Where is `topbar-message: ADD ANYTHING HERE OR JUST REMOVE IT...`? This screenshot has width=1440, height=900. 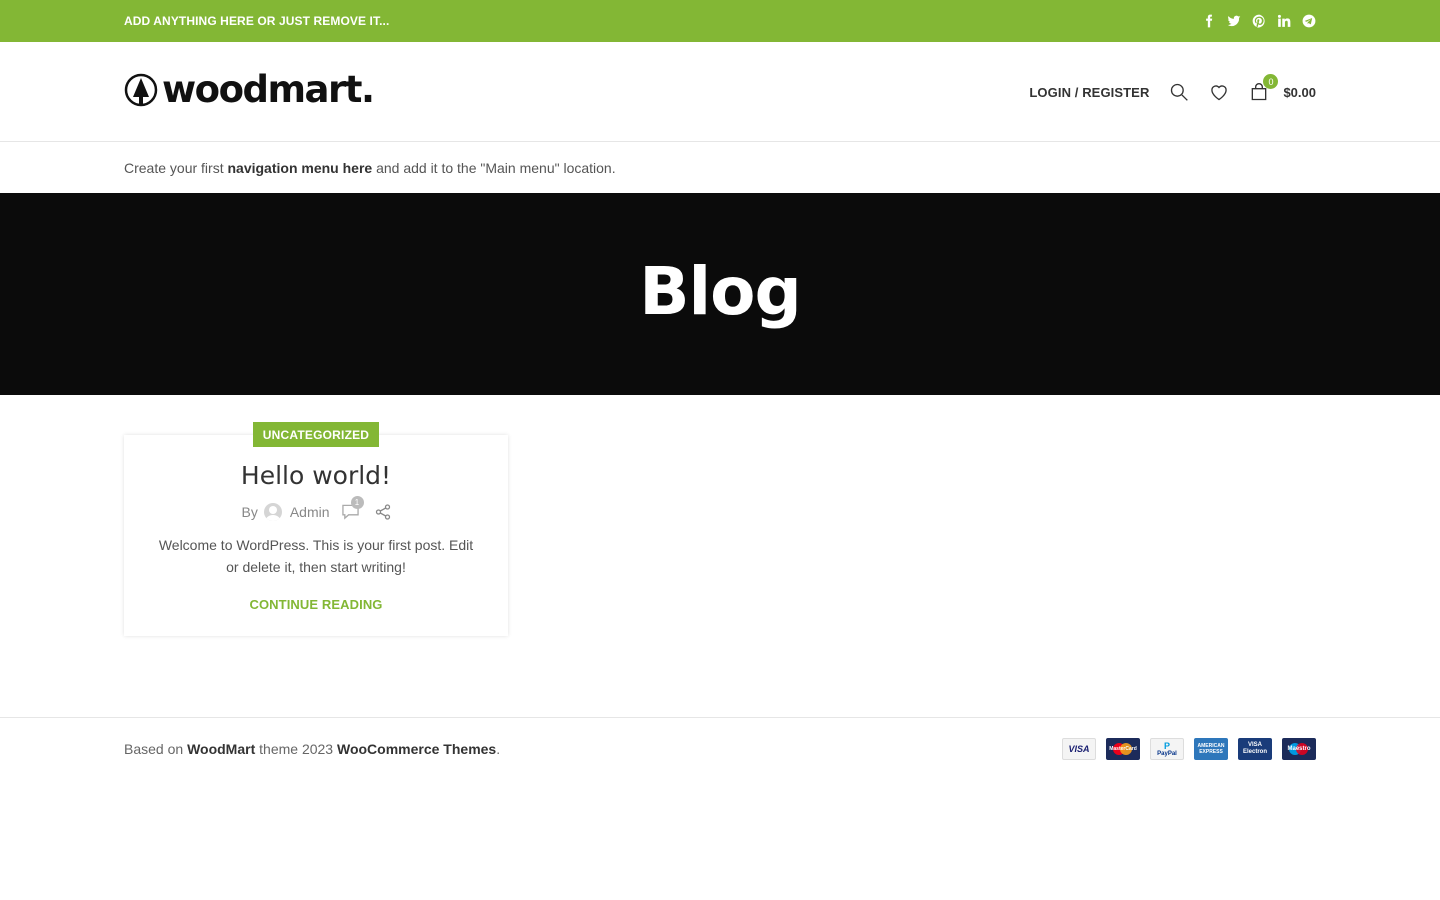 topbar-message: ADD ANYTHING HERE OR JUST REMOVE IT... is located at coordinates (257, 21).